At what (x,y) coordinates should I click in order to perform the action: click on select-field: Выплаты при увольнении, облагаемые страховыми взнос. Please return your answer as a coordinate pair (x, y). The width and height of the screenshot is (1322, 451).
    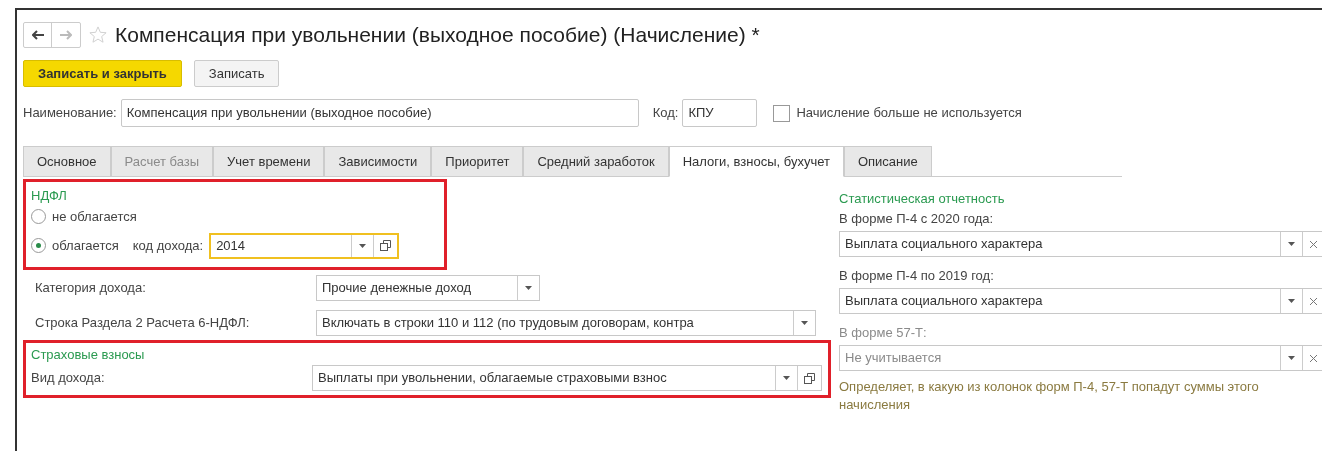
    Looking at the image, I should click on (567, 378).